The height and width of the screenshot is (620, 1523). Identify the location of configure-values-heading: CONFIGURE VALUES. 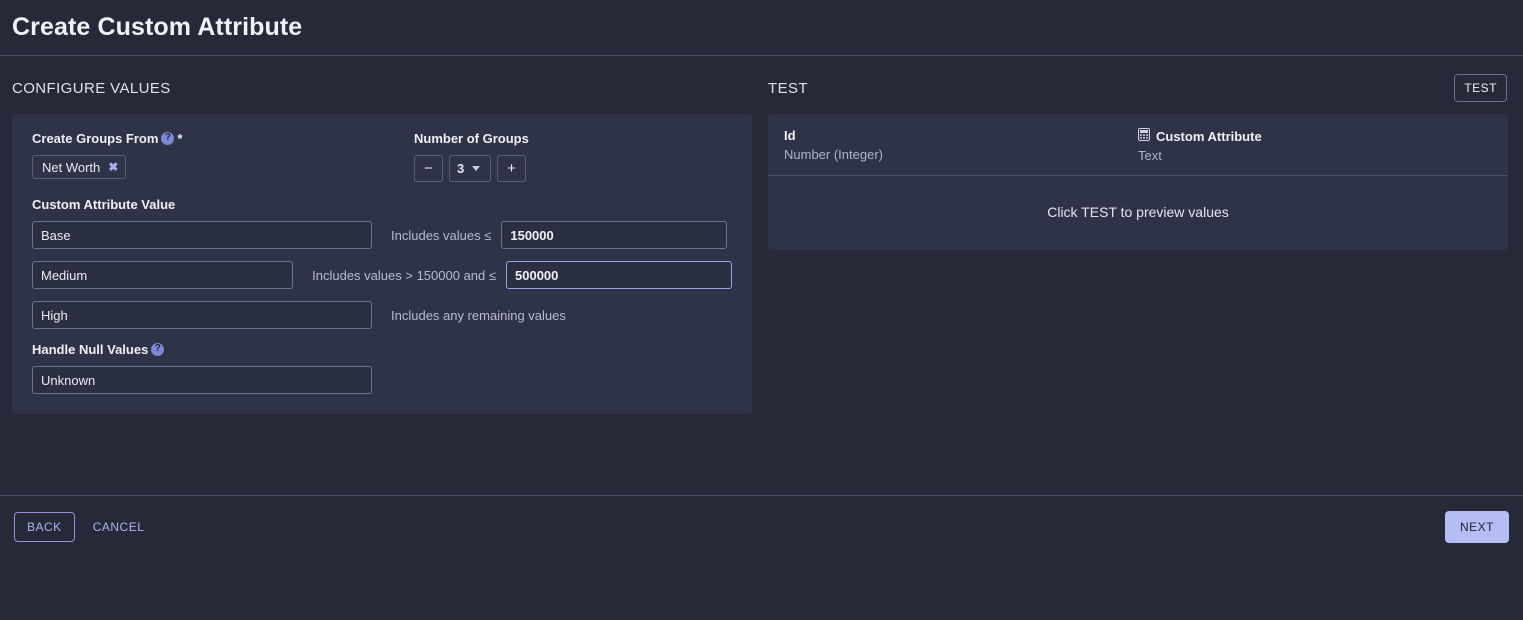
(91, 88).